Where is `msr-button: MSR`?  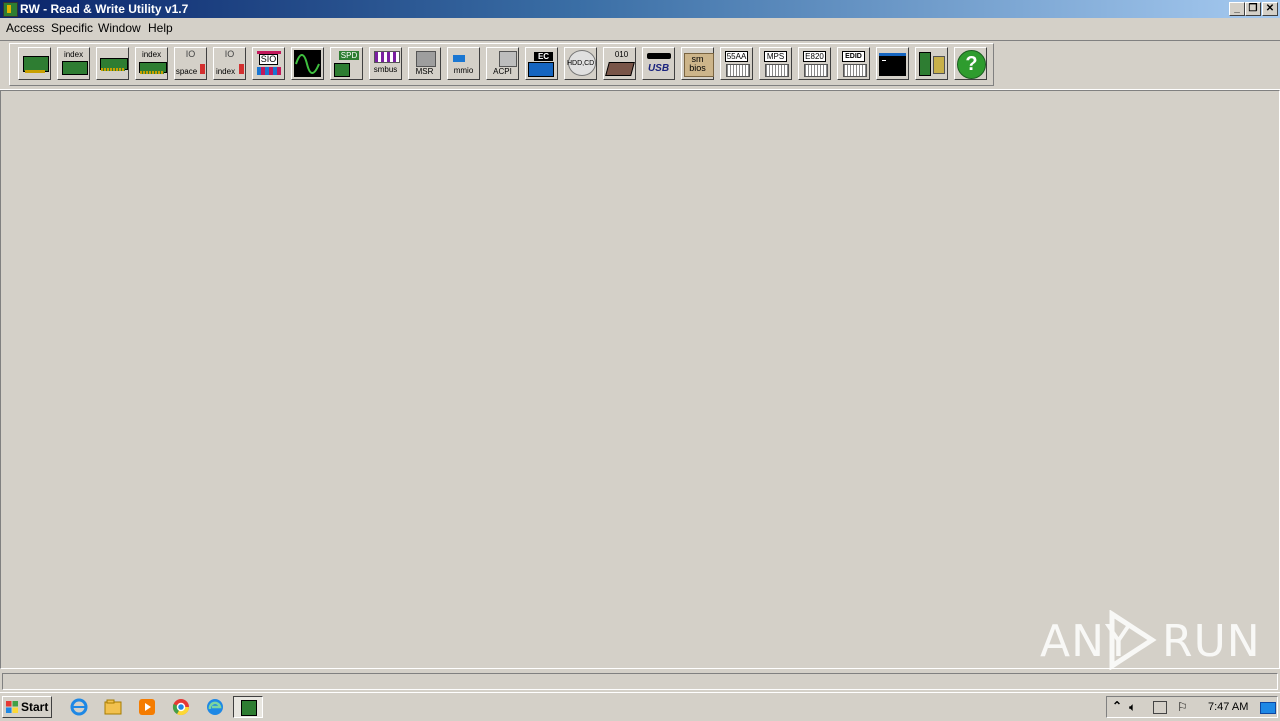 msr-button: MSR is located at coordinates (424, 63).